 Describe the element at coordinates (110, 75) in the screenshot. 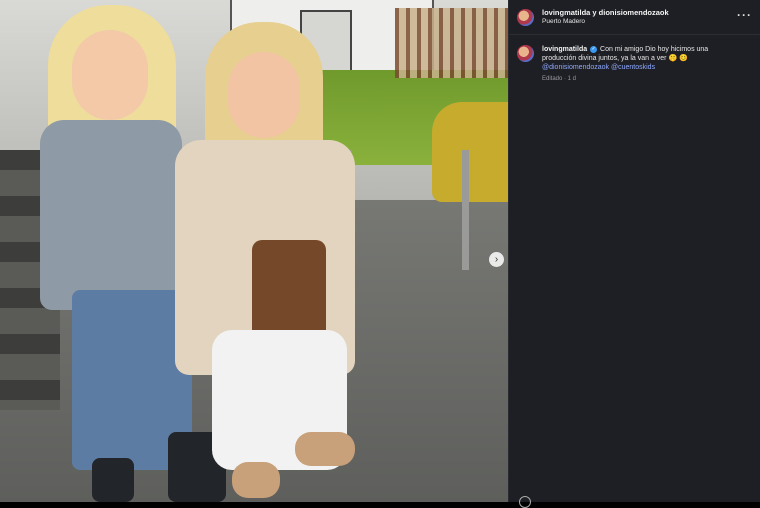

I see `photo-boy-face` at that location.